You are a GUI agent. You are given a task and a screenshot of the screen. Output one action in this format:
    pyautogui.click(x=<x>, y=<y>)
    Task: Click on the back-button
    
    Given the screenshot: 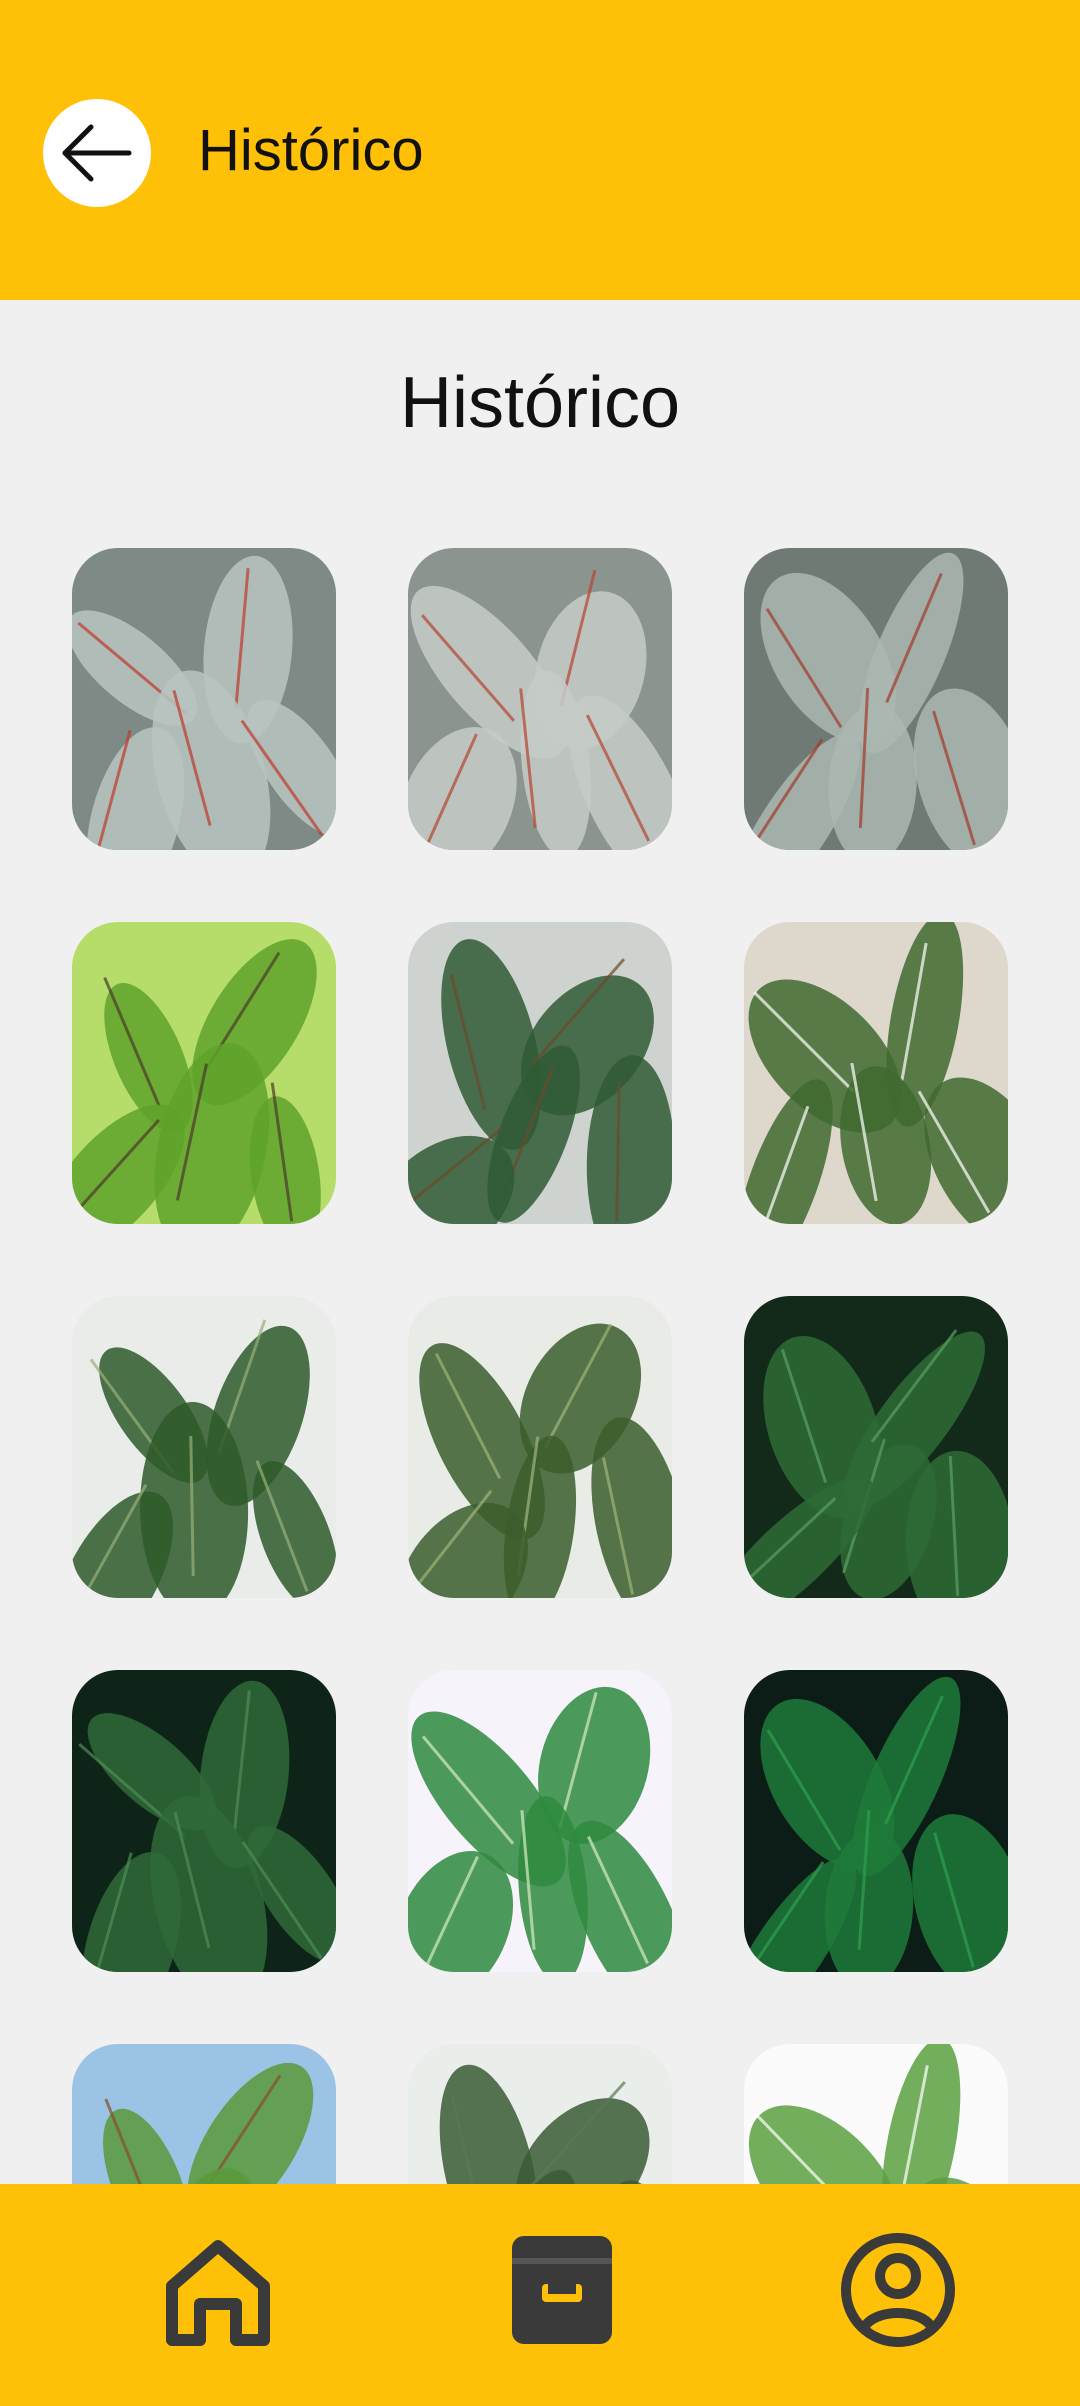 What is the action you would take?
    pyautogui.click(x=97, y=153)
    